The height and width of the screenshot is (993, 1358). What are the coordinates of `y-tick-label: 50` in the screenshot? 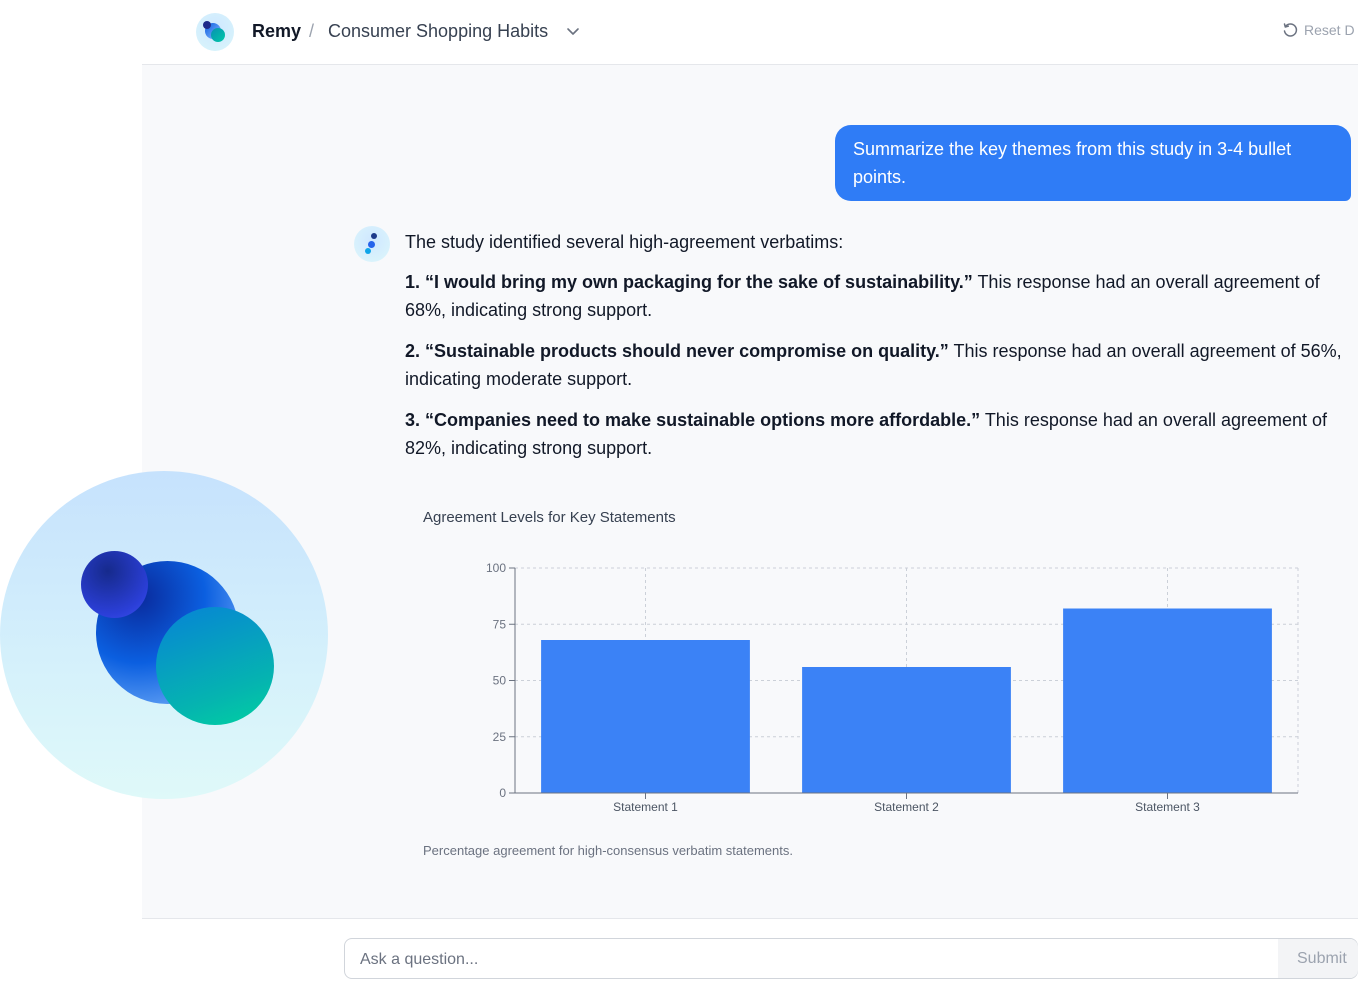 It's located at (500, 681).